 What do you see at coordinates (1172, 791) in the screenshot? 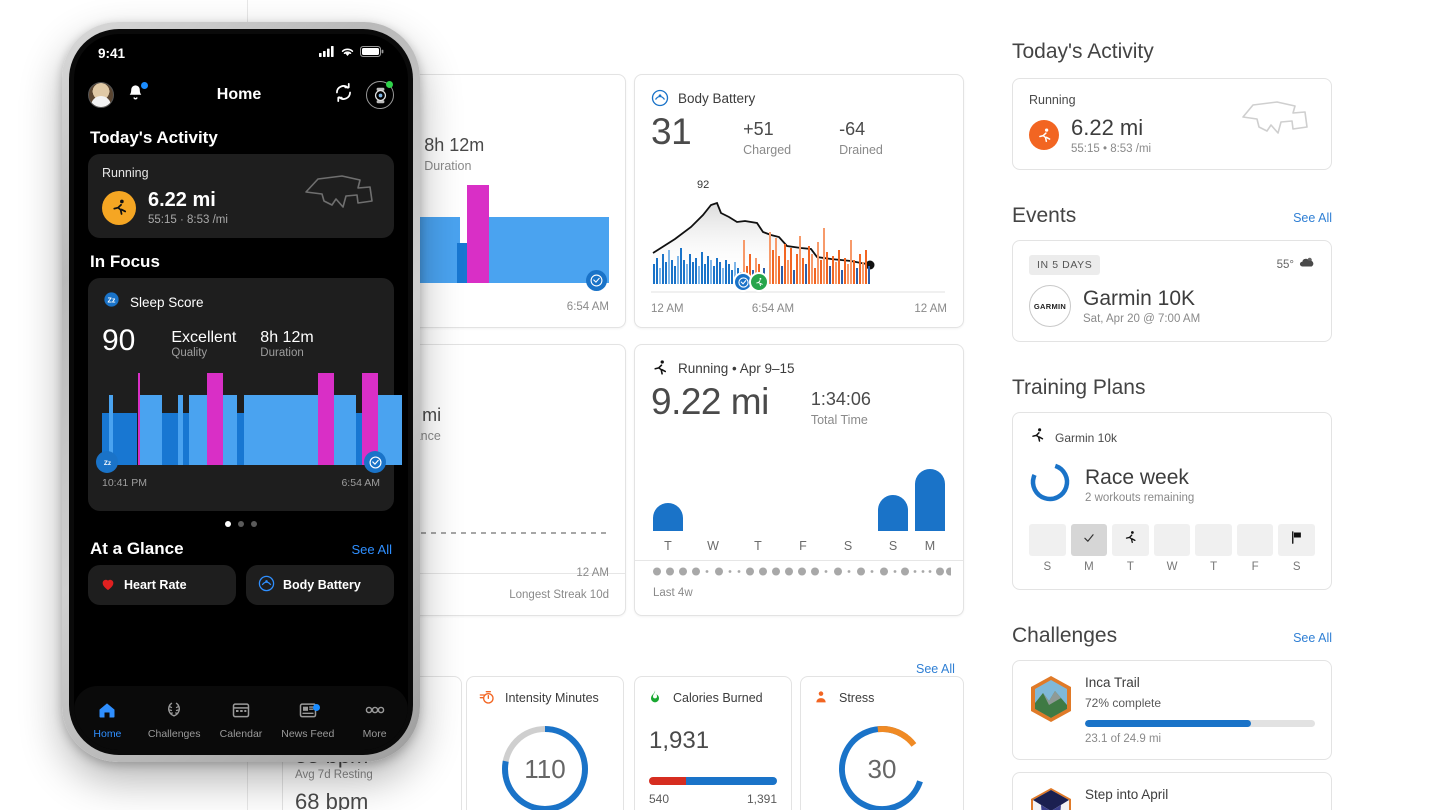
I see `challenge-card: Step into April` at bounding box center [1172, 791].